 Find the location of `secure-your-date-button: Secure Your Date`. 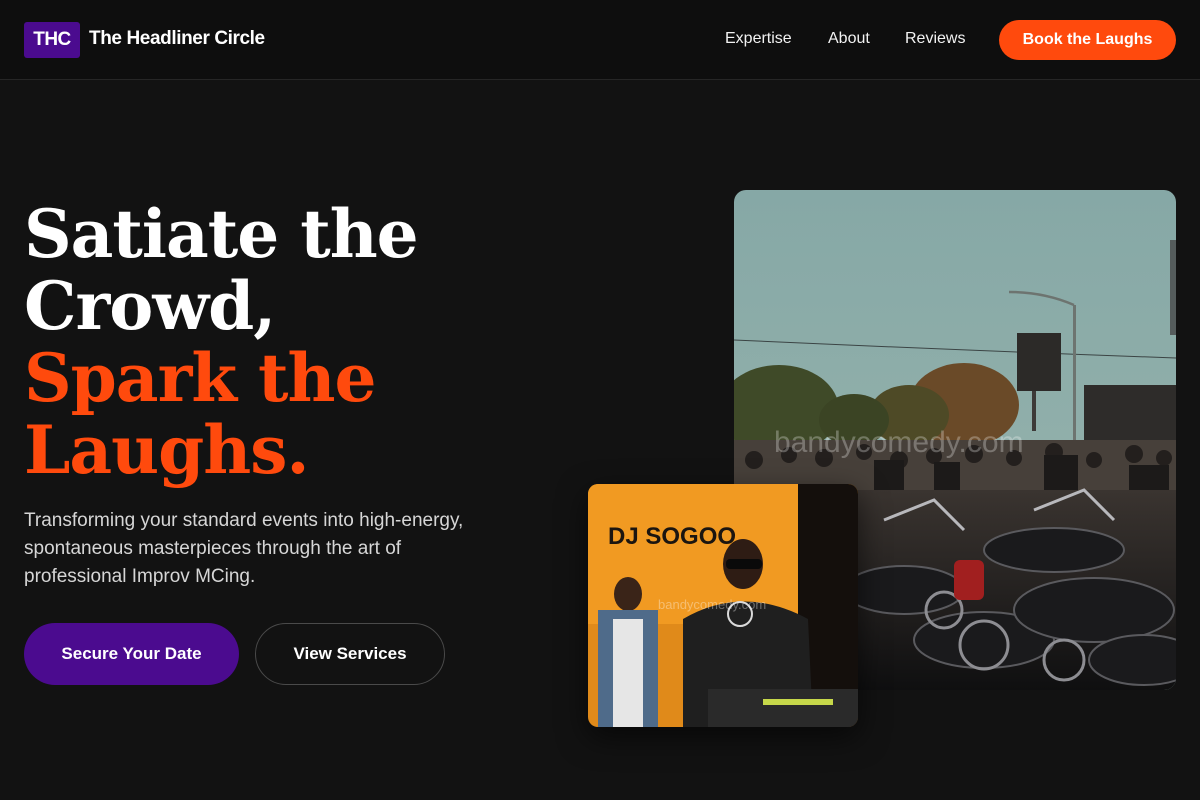

secure-your-date-button: Secure Your Date is located at coordinates (131, 654).